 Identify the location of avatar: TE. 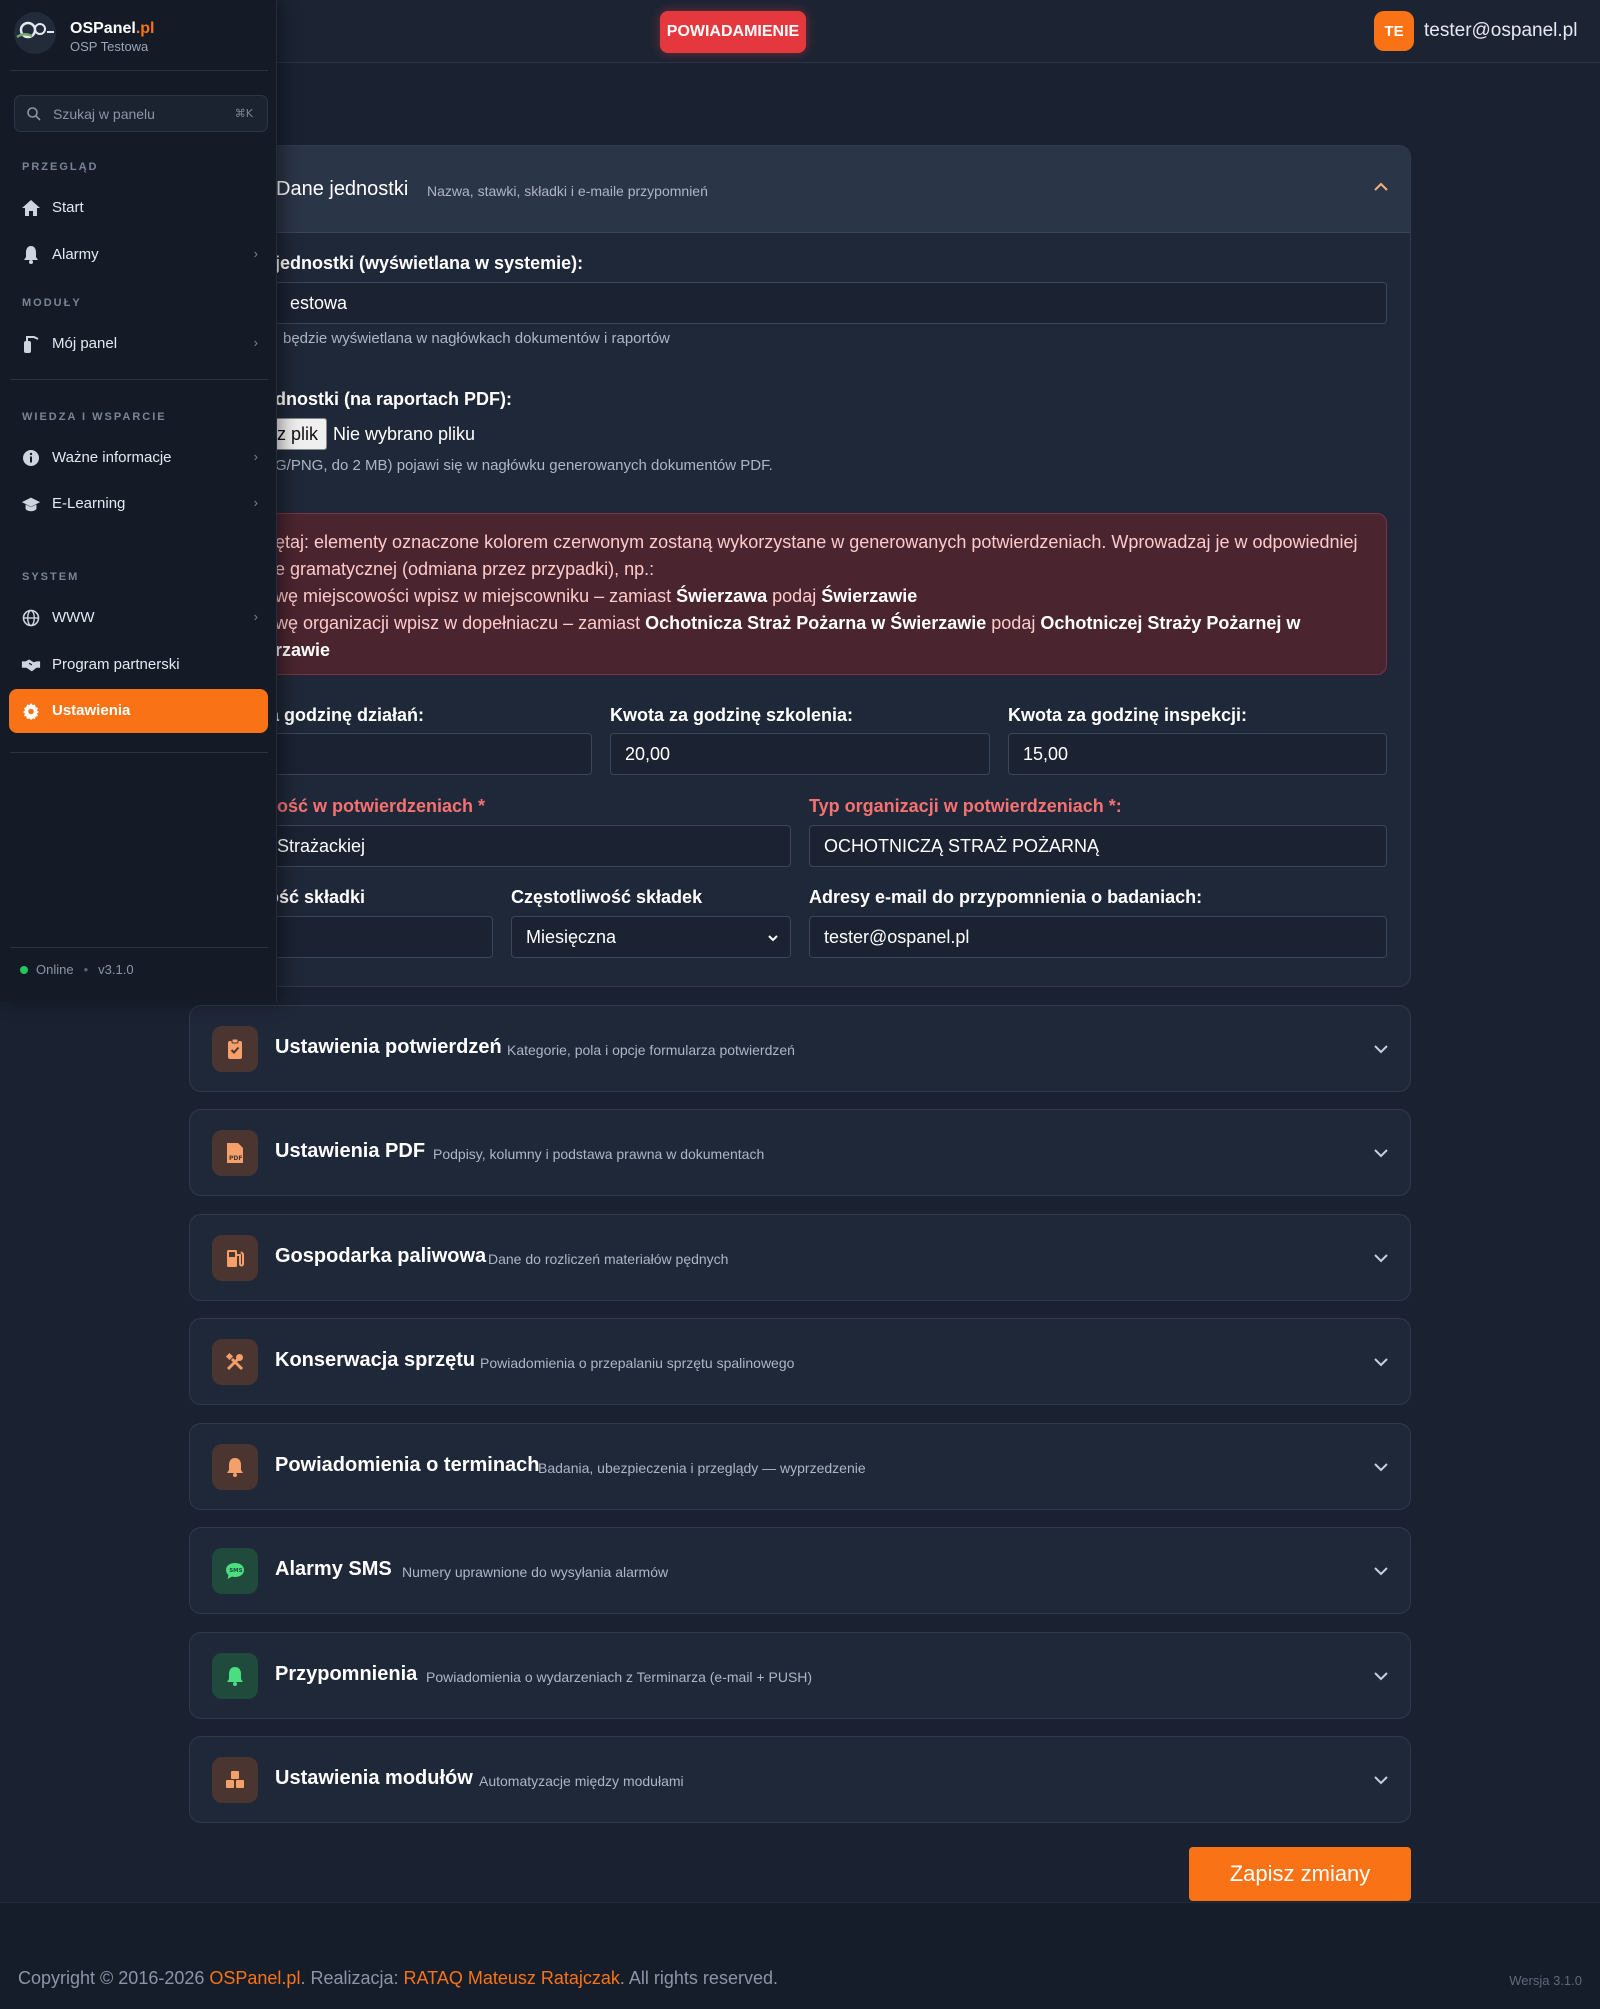
(1394, 31).